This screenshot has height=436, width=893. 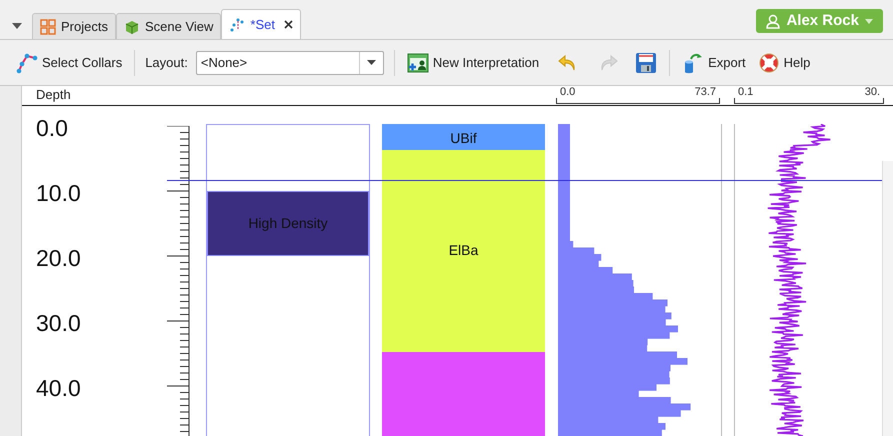 I want to click on save-icon, so click(x=646, y=63).